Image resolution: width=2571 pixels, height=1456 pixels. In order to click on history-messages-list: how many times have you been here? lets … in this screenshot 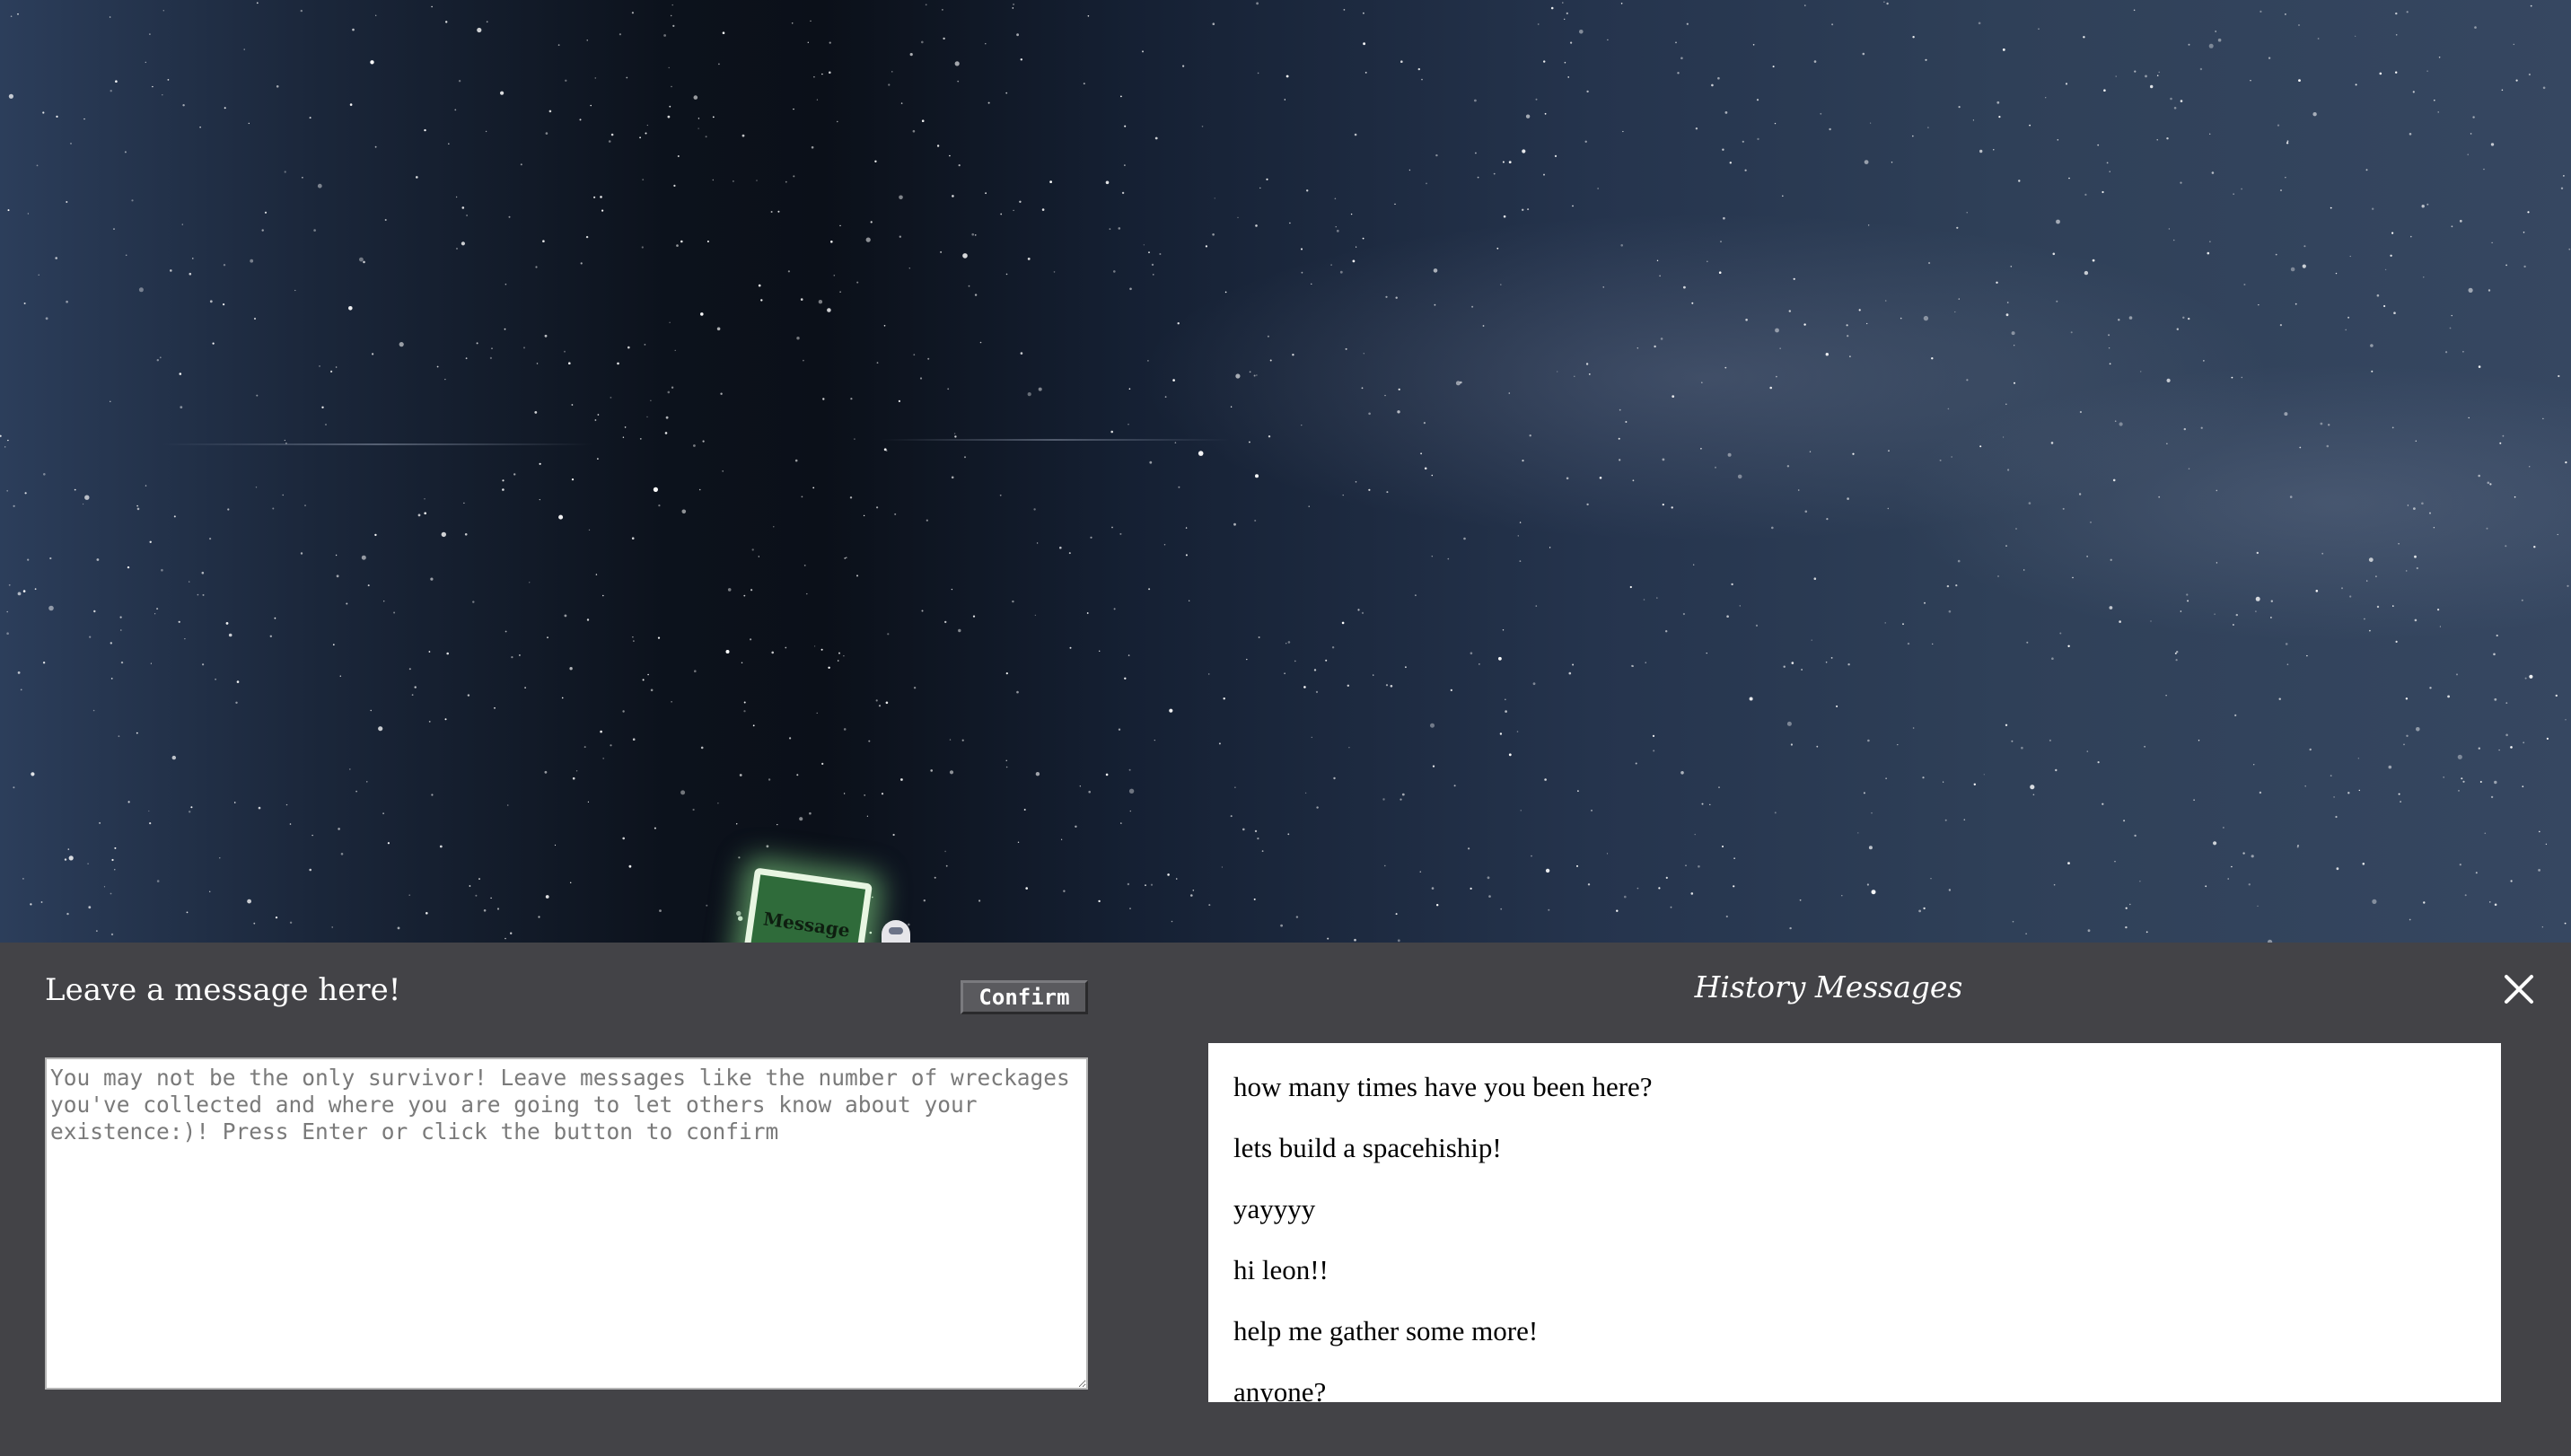, I will do `click(1855, 1222)`.